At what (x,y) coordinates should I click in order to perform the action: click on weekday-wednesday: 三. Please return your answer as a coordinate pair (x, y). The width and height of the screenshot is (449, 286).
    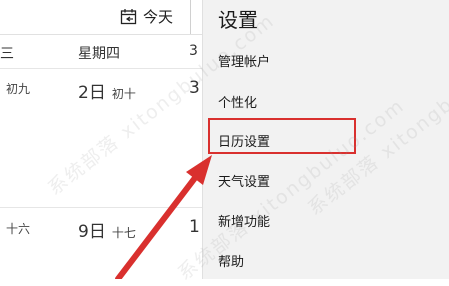
    Looking at the image, I should click on (7, 54).